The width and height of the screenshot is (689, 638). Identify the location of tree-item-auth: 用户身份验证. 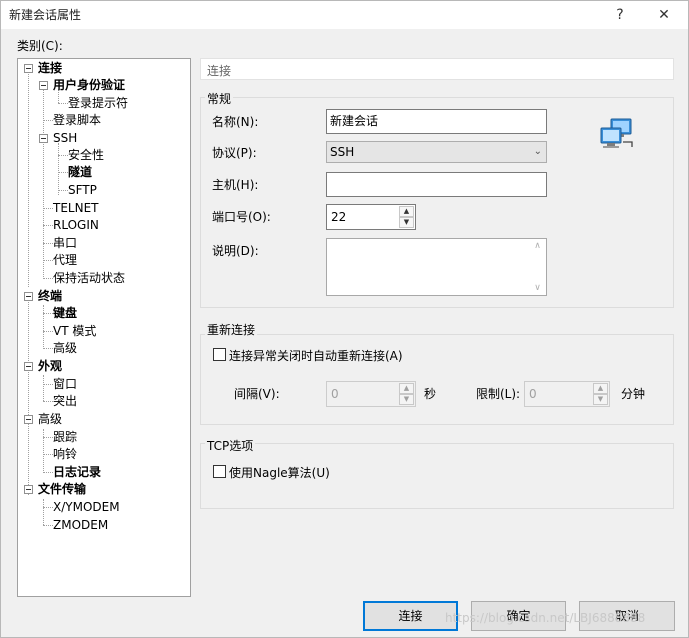
(89, 85).